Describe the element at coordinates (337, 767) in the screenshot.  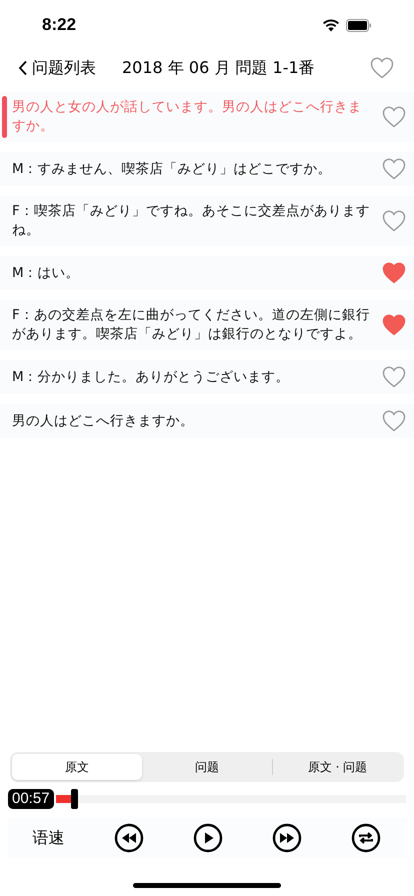
I see `segment-tab: 原文 · 问题` at that location.